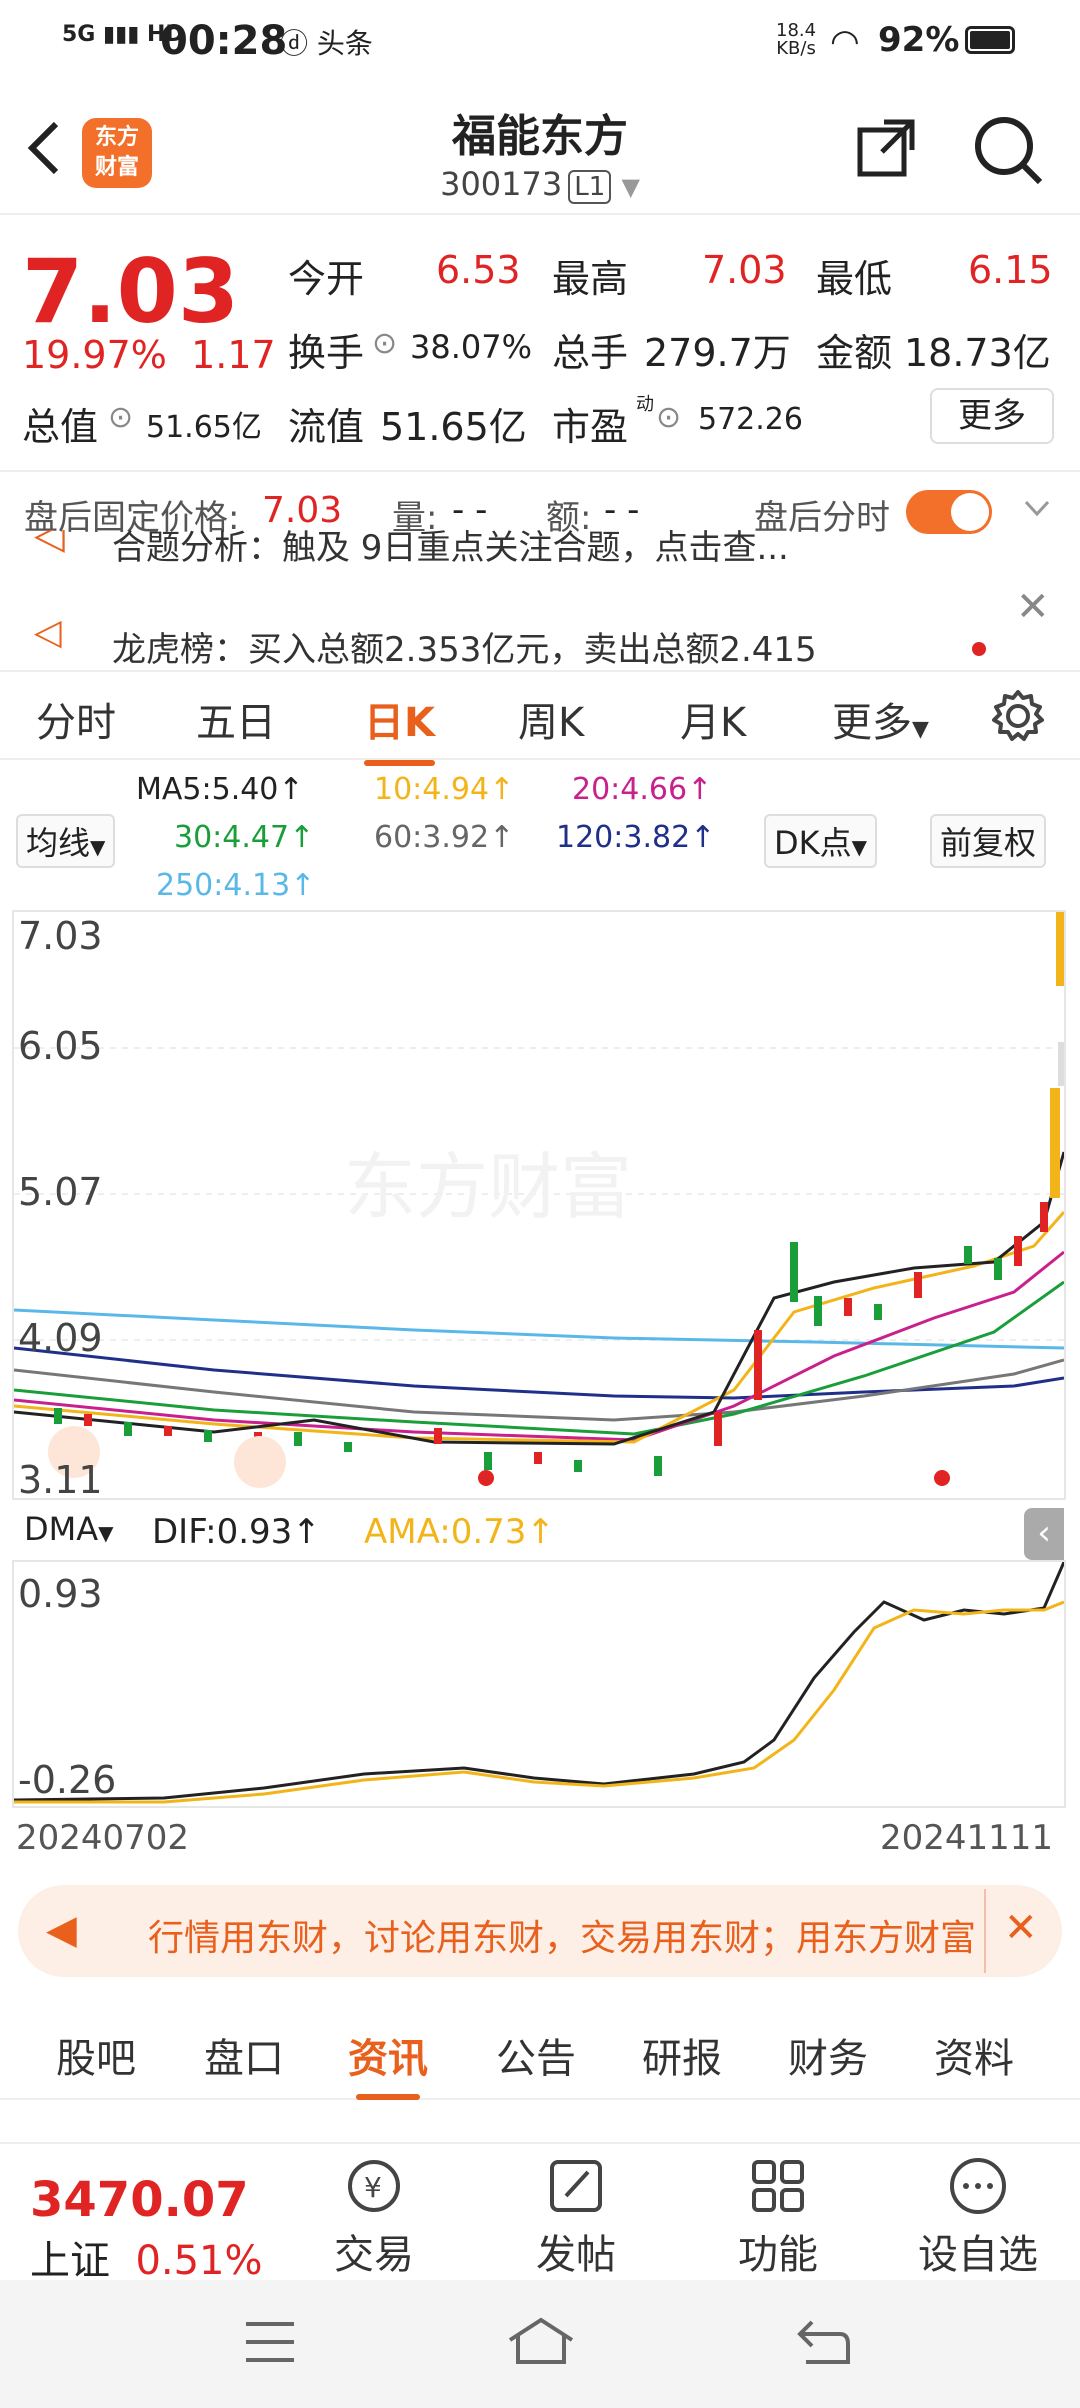 Image resolution: width=1080 pixels, height=2408 pixels. I want to click on dma-selector: DMA▼, so click(69, 1529).